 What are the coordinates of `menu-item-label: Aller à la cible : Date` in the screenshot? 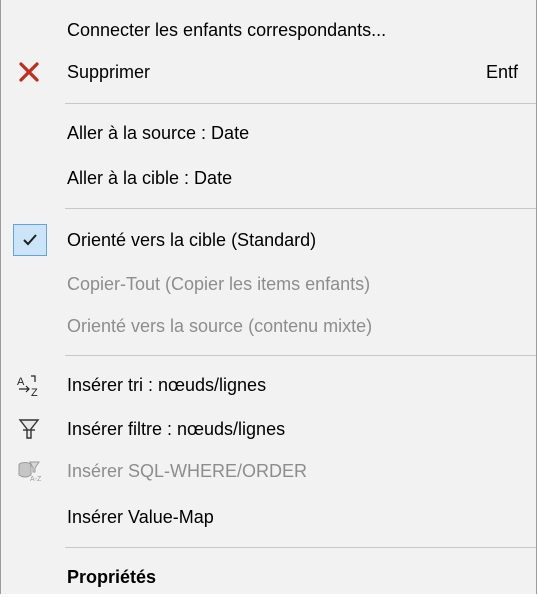 It's located at (150, 177).